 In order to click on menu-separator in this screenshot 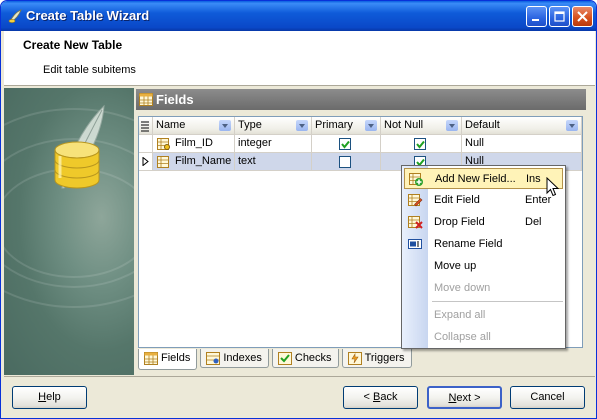, I will do `click(497, 301)`.